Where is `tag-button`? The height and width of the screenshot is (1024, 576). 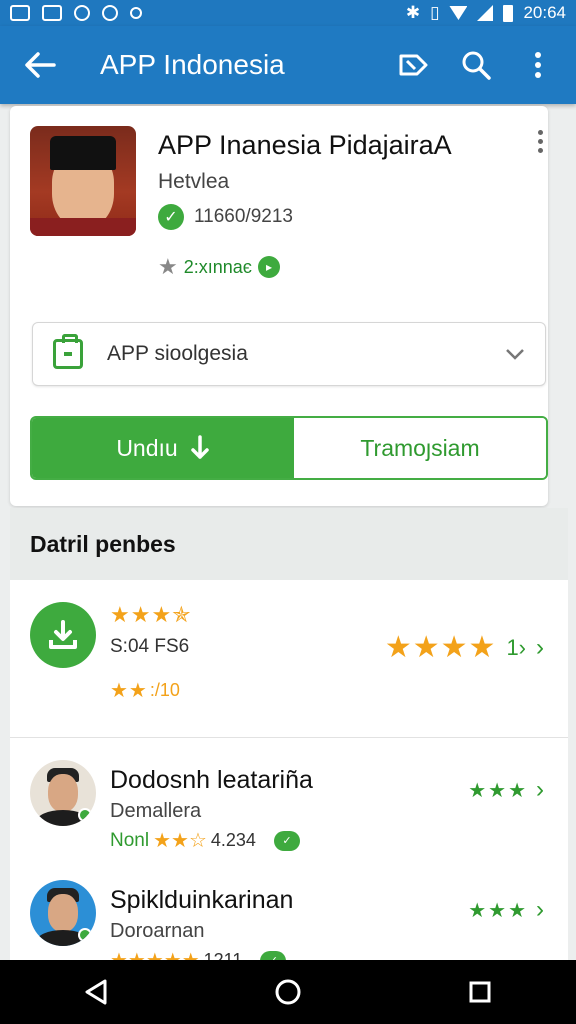 tag-button is located at coordinates (414, 65).